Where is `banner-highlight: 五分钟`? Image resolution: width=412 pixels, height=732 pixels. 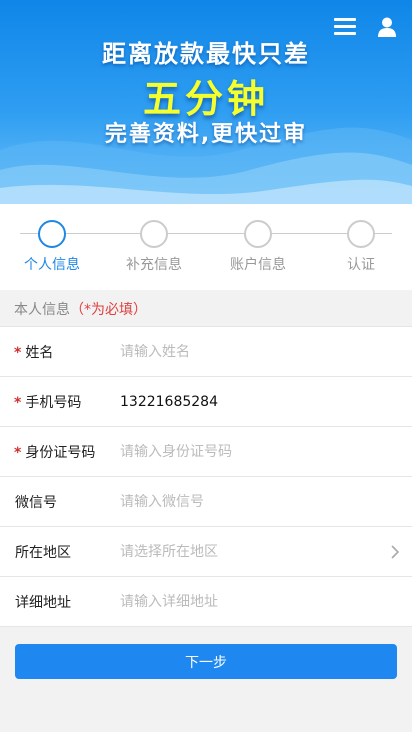 banner-highlight: 五分钟 is located at coordinates (205, 99).